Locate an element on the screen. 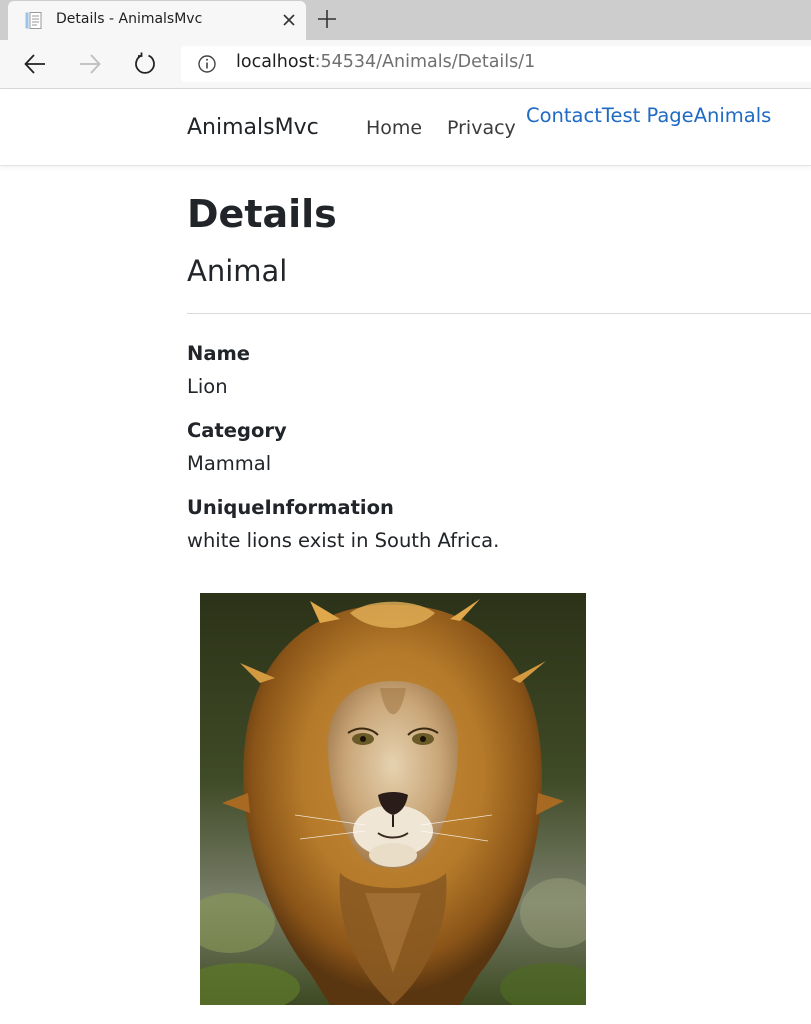  url-path: :54534/Animals/Details/1 is located at coordinates (425, 62).